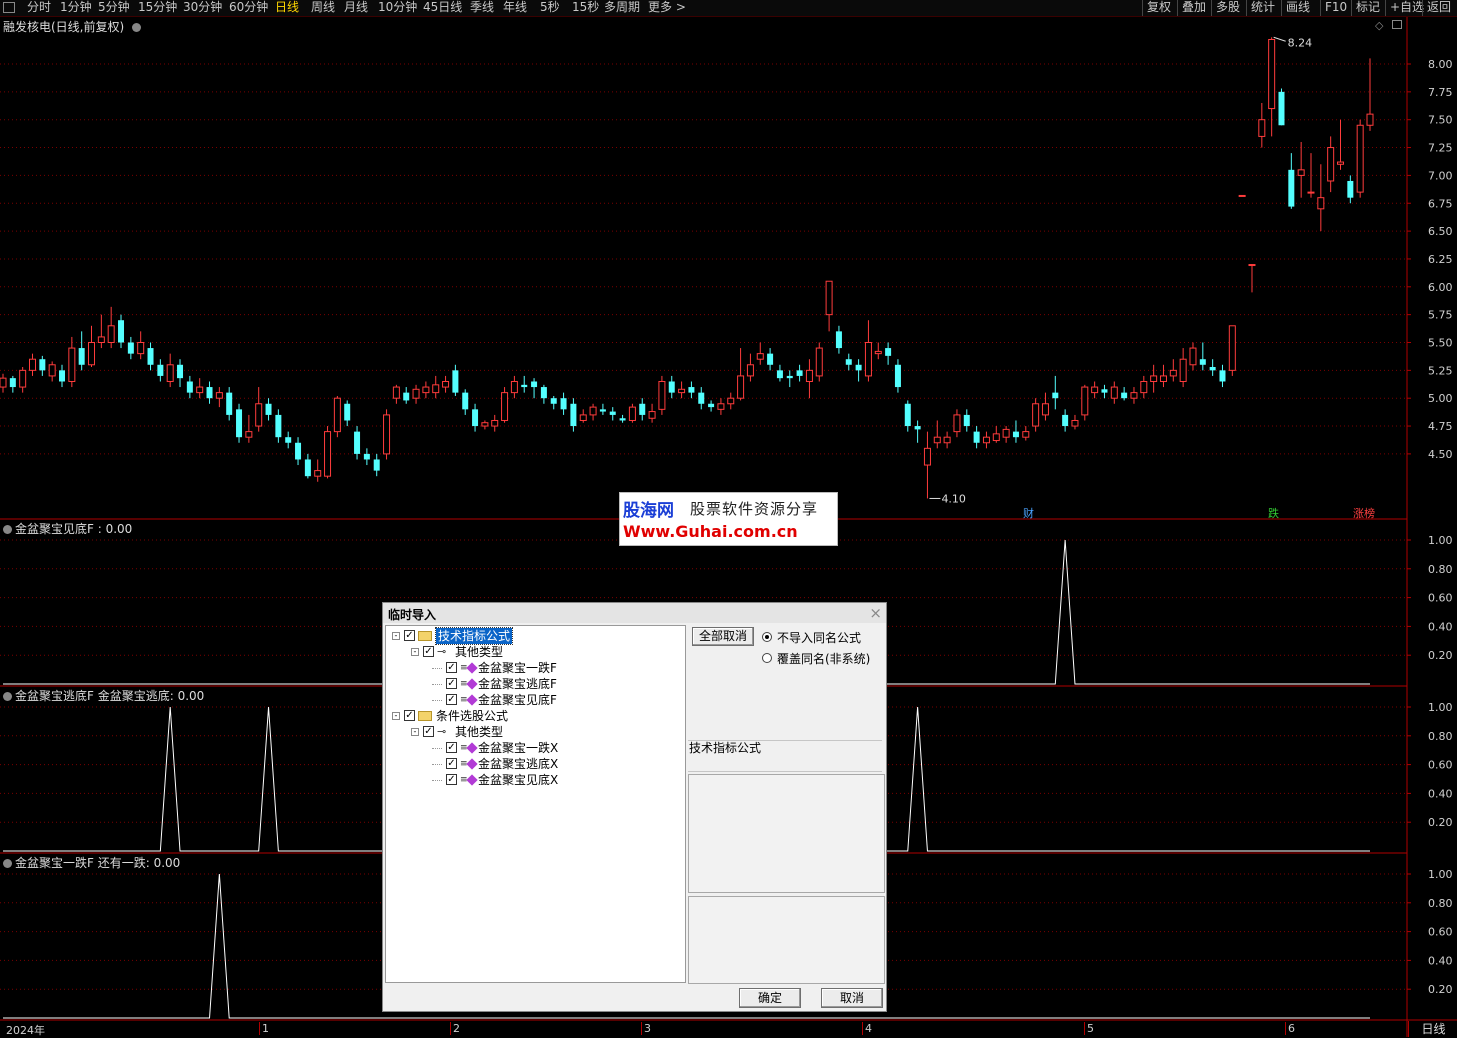 The height and width of the screenshot is (1038, 1457). I want to click on indicator-tick-label: 0.60, so click(1440, 932).